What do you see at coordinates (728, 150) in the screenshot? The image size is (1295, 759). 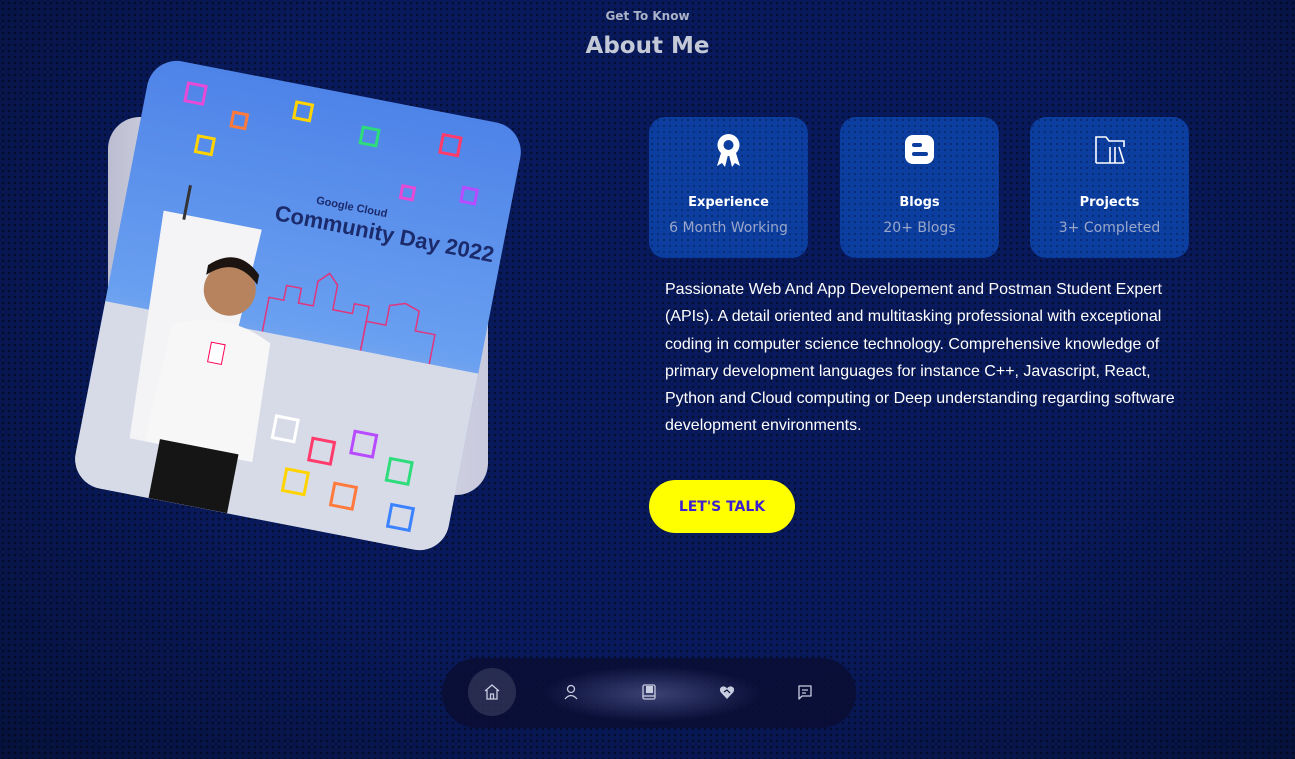 I see `award-icon` at bounding box center [728, 150].